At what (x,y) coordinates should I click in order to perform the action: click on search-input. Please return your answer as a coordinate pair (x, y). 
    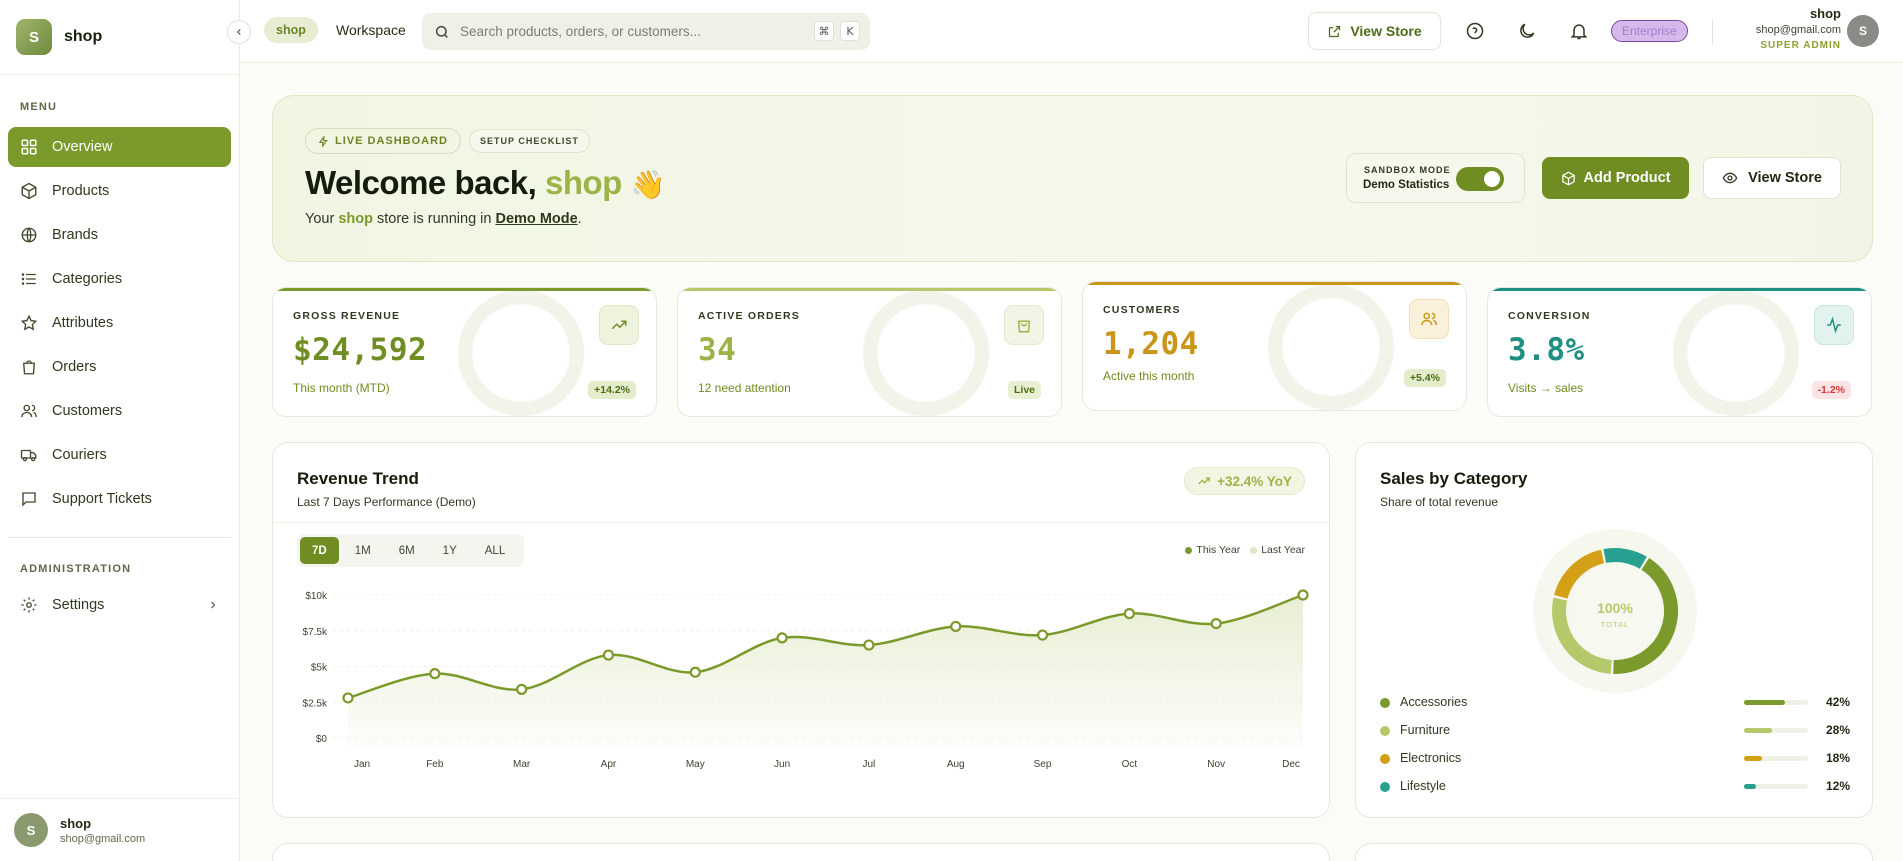
    Looking at the image, I should click on (630, 31).